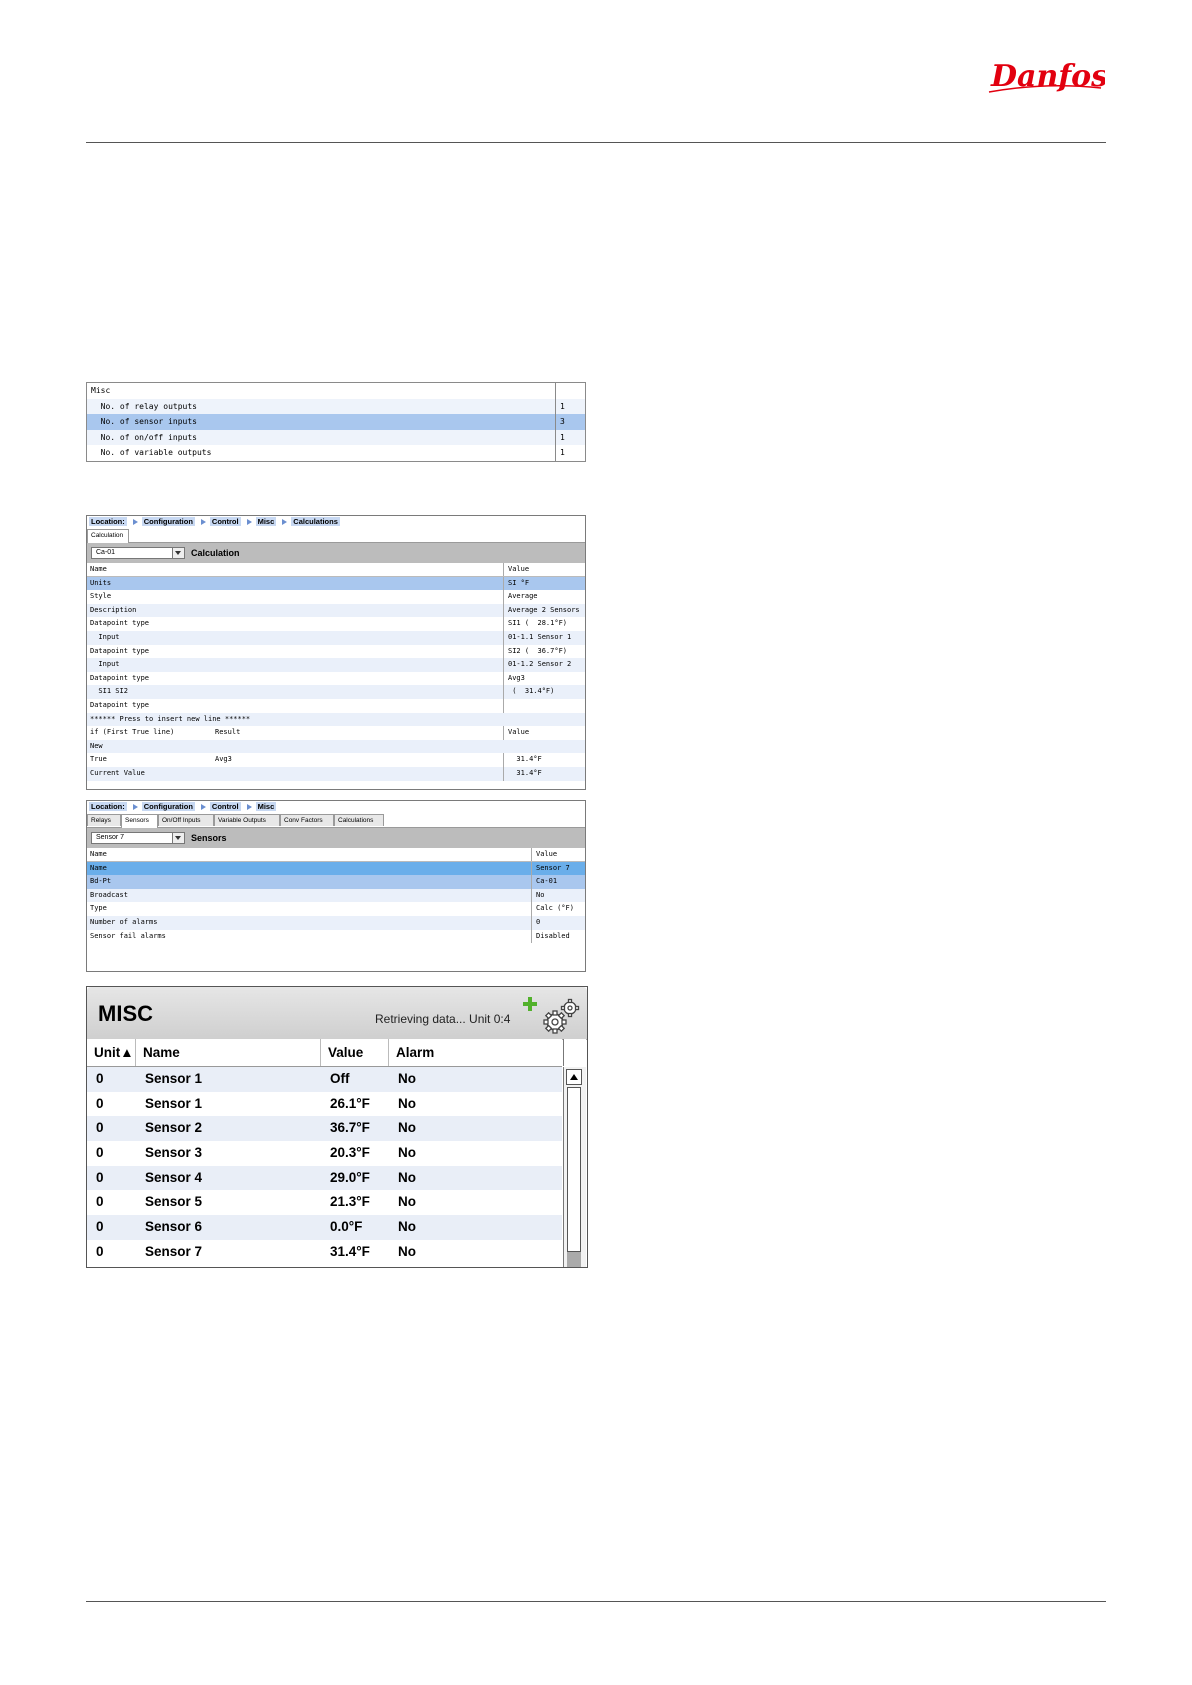 The height and width of the screenshot is (1685, 1192). What do you see at coordinates (336, 733) in the screenshot?
I see `table-row: if (First True line) Result Value` at bounding box center [336, 733].